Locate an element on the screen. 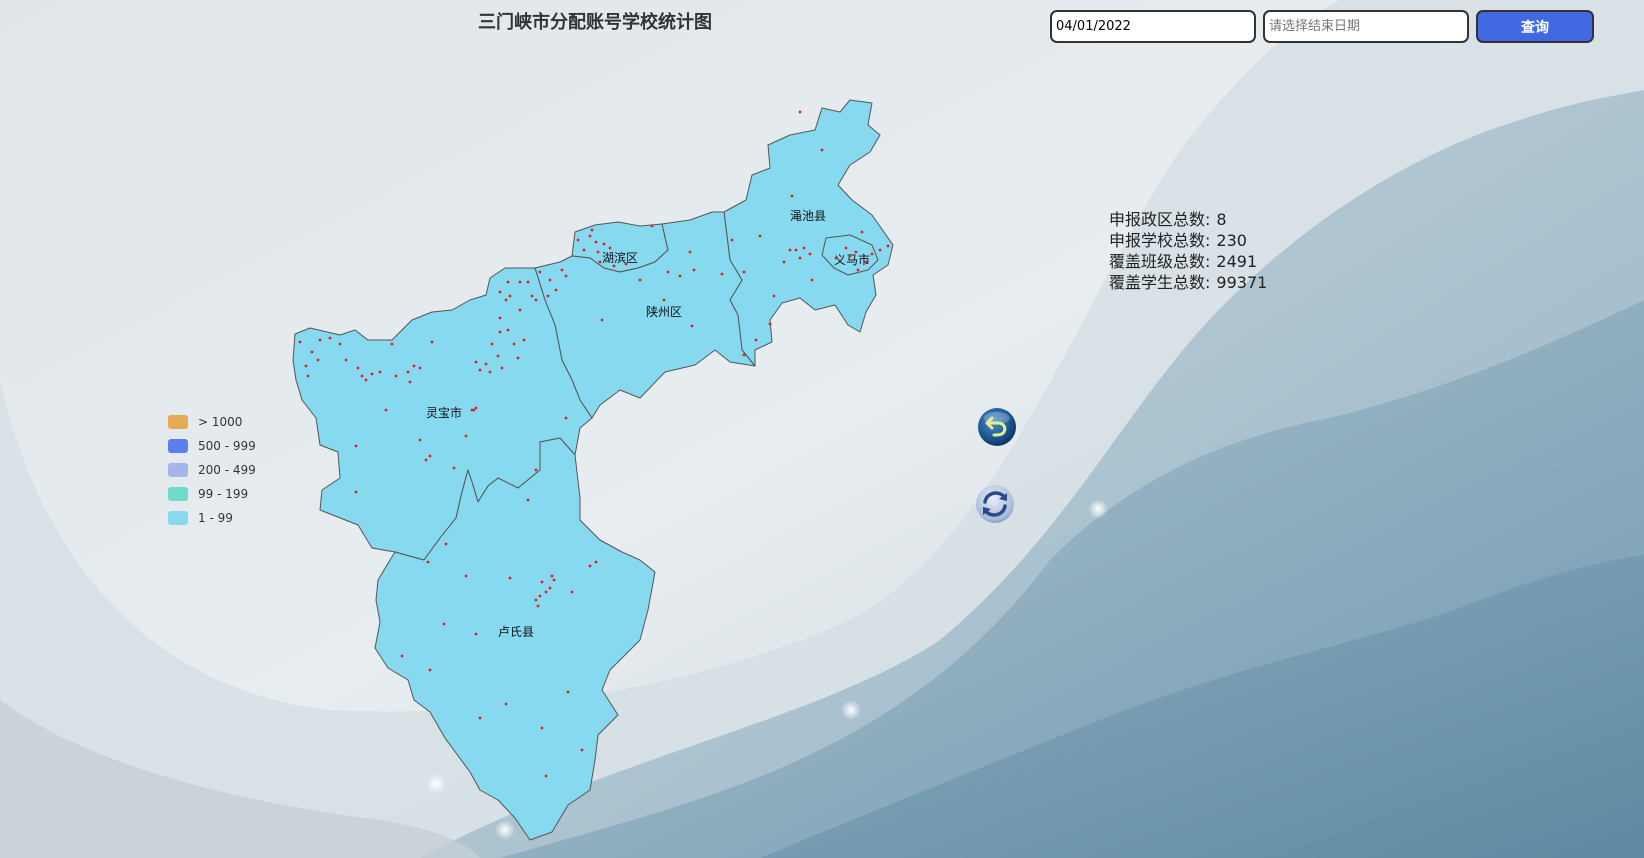 The height and width of the screenshot is (858, 1644). legend-item: 500 - 999 is located at coordinates (212, 446).